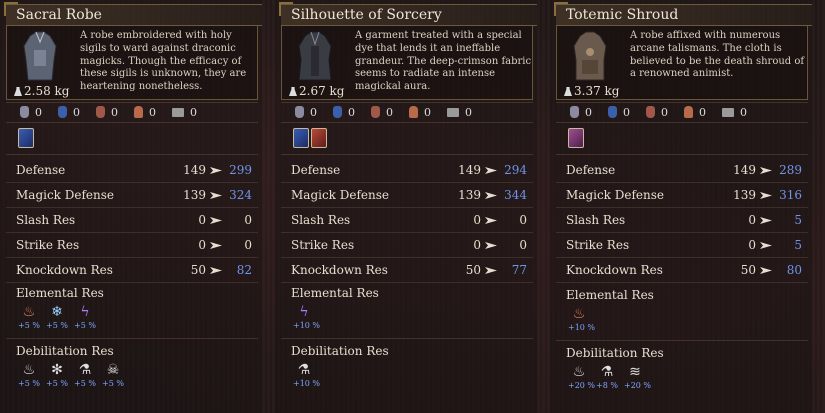  What do you see at coordinates (682, 170) in the screenshot?
I see `stat-row-defense: Defense 149 289` at bounding box center [682, 170].